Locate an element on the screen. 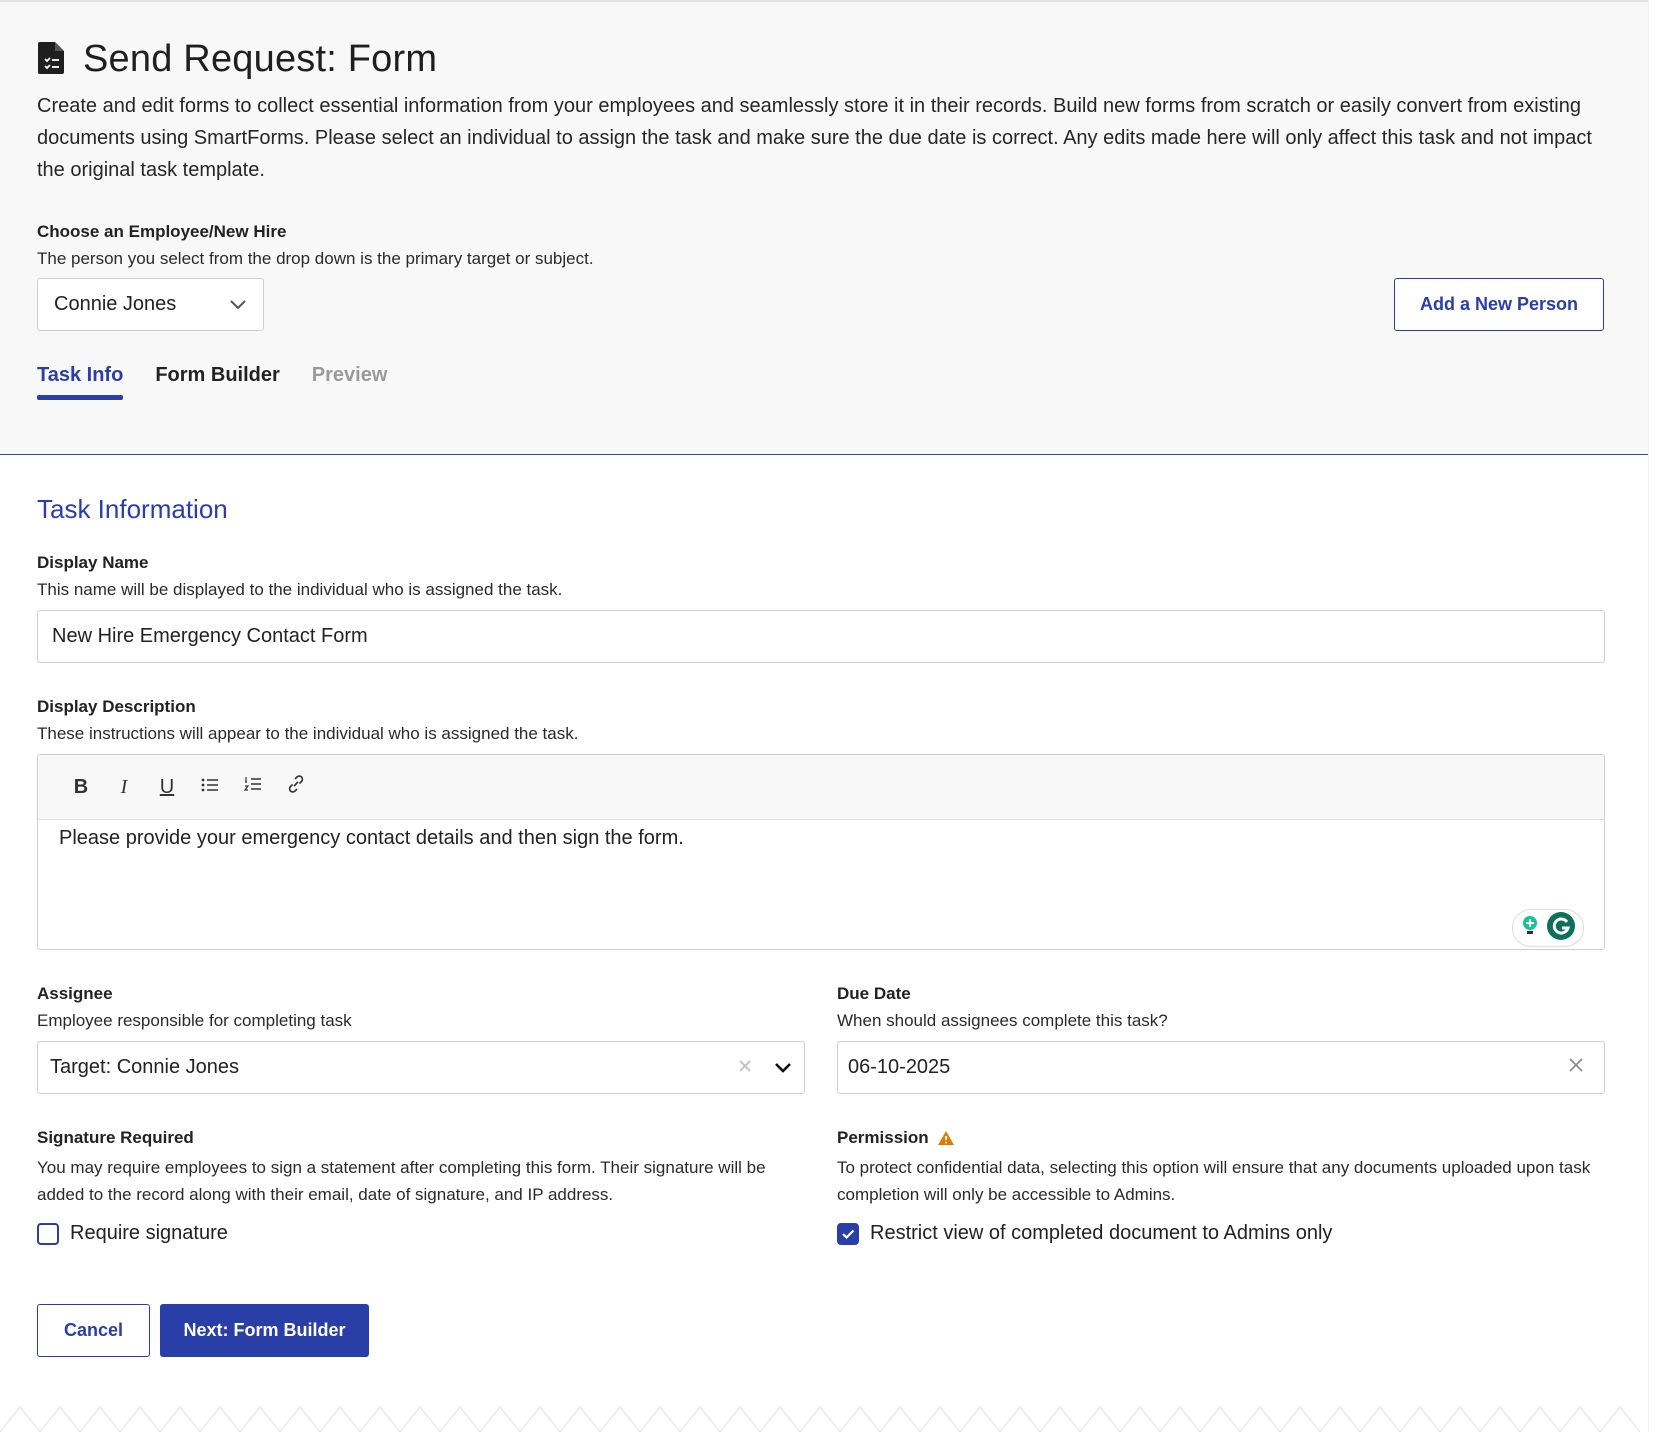 This screenshot has width=1658, height=1432. grammarly-widget is located at coordinates (1548, 928).